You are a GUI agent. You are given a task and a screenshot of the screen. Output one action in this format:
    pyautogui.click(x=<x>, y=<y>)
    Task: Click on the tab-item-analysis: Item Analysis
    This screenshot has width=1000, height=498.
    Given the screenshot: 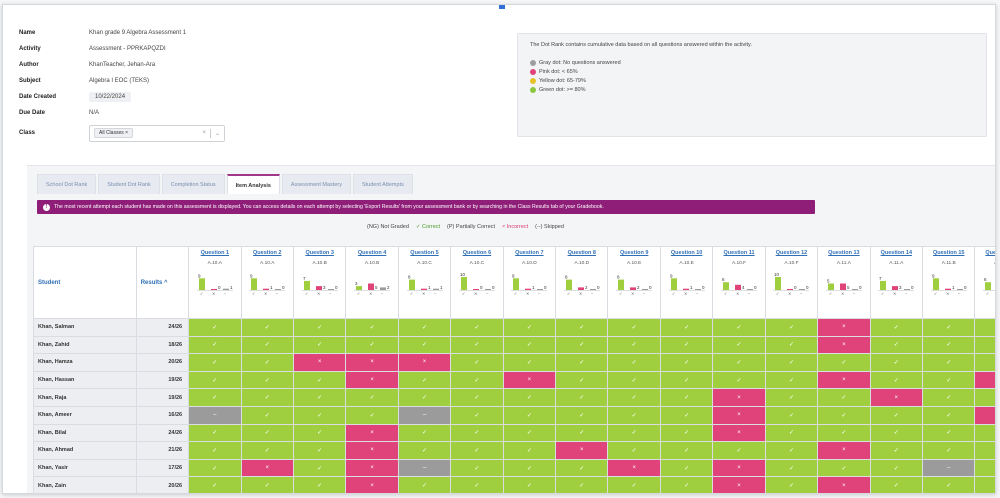 What is the action you would take?
    pyautogui.click(x=253, y=184)
    